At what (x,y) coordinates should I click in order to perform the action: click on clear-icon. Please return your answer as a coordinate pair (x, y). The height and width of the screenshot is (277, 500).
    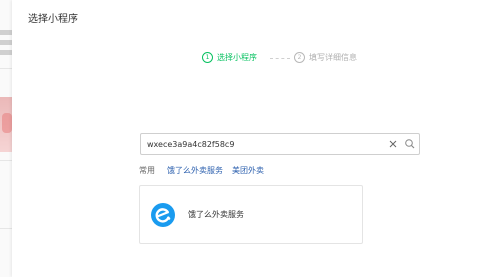
    Looking at the image, I should click on (393, 144).